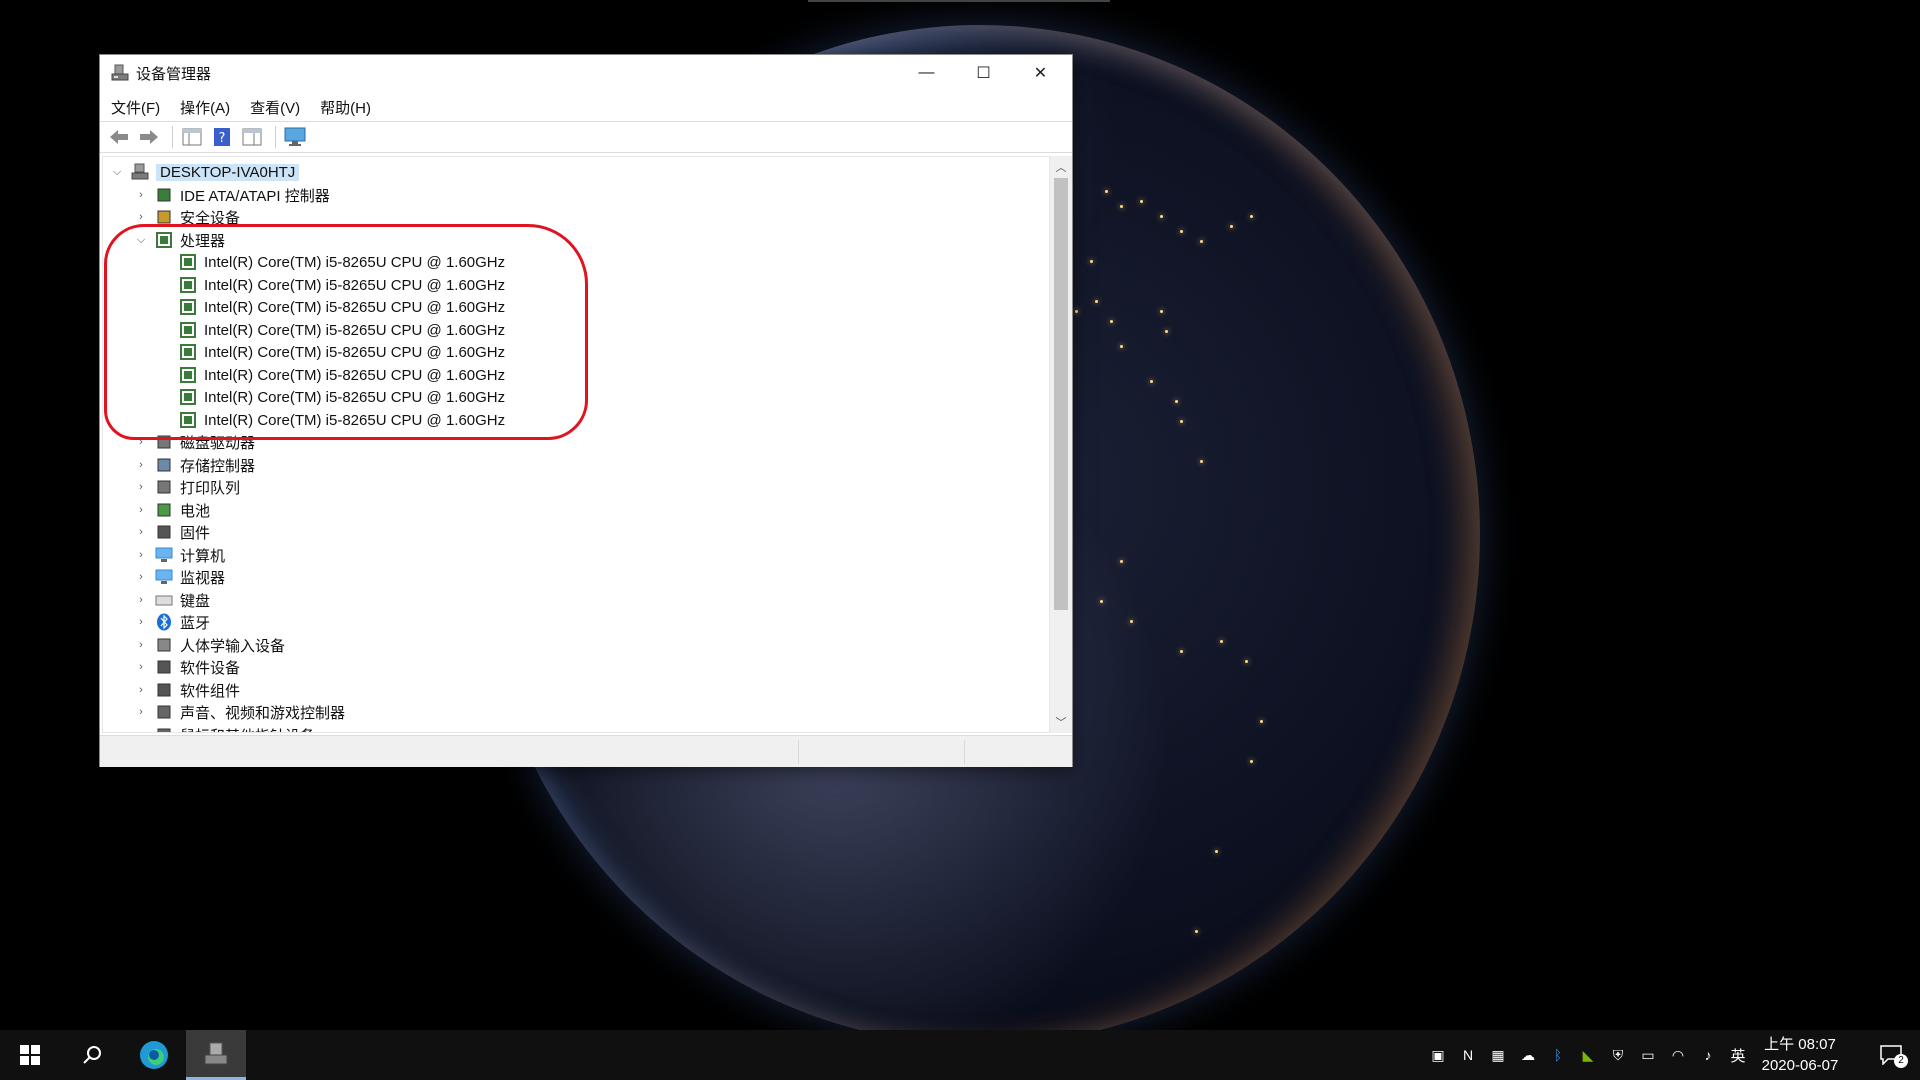  Describe the element at coordinates (117, 172) in the screenshot. I see `chevron-down-icon: ⌵` at that location.